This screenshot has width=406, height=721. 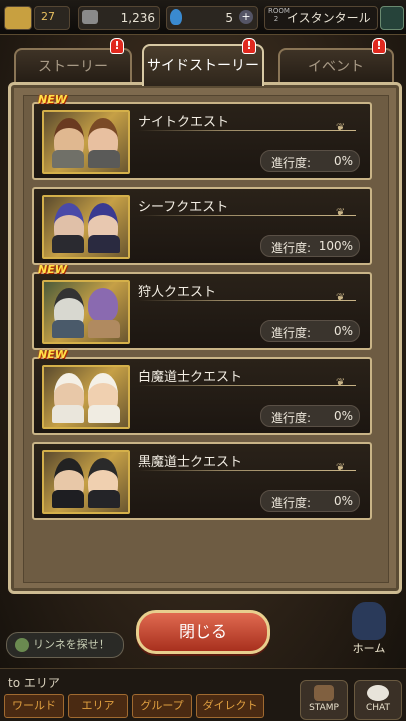 I want to click on status-bar: 27 1,236 5 + ROOM 2 イスタンタール, so click(x=203, y=17).